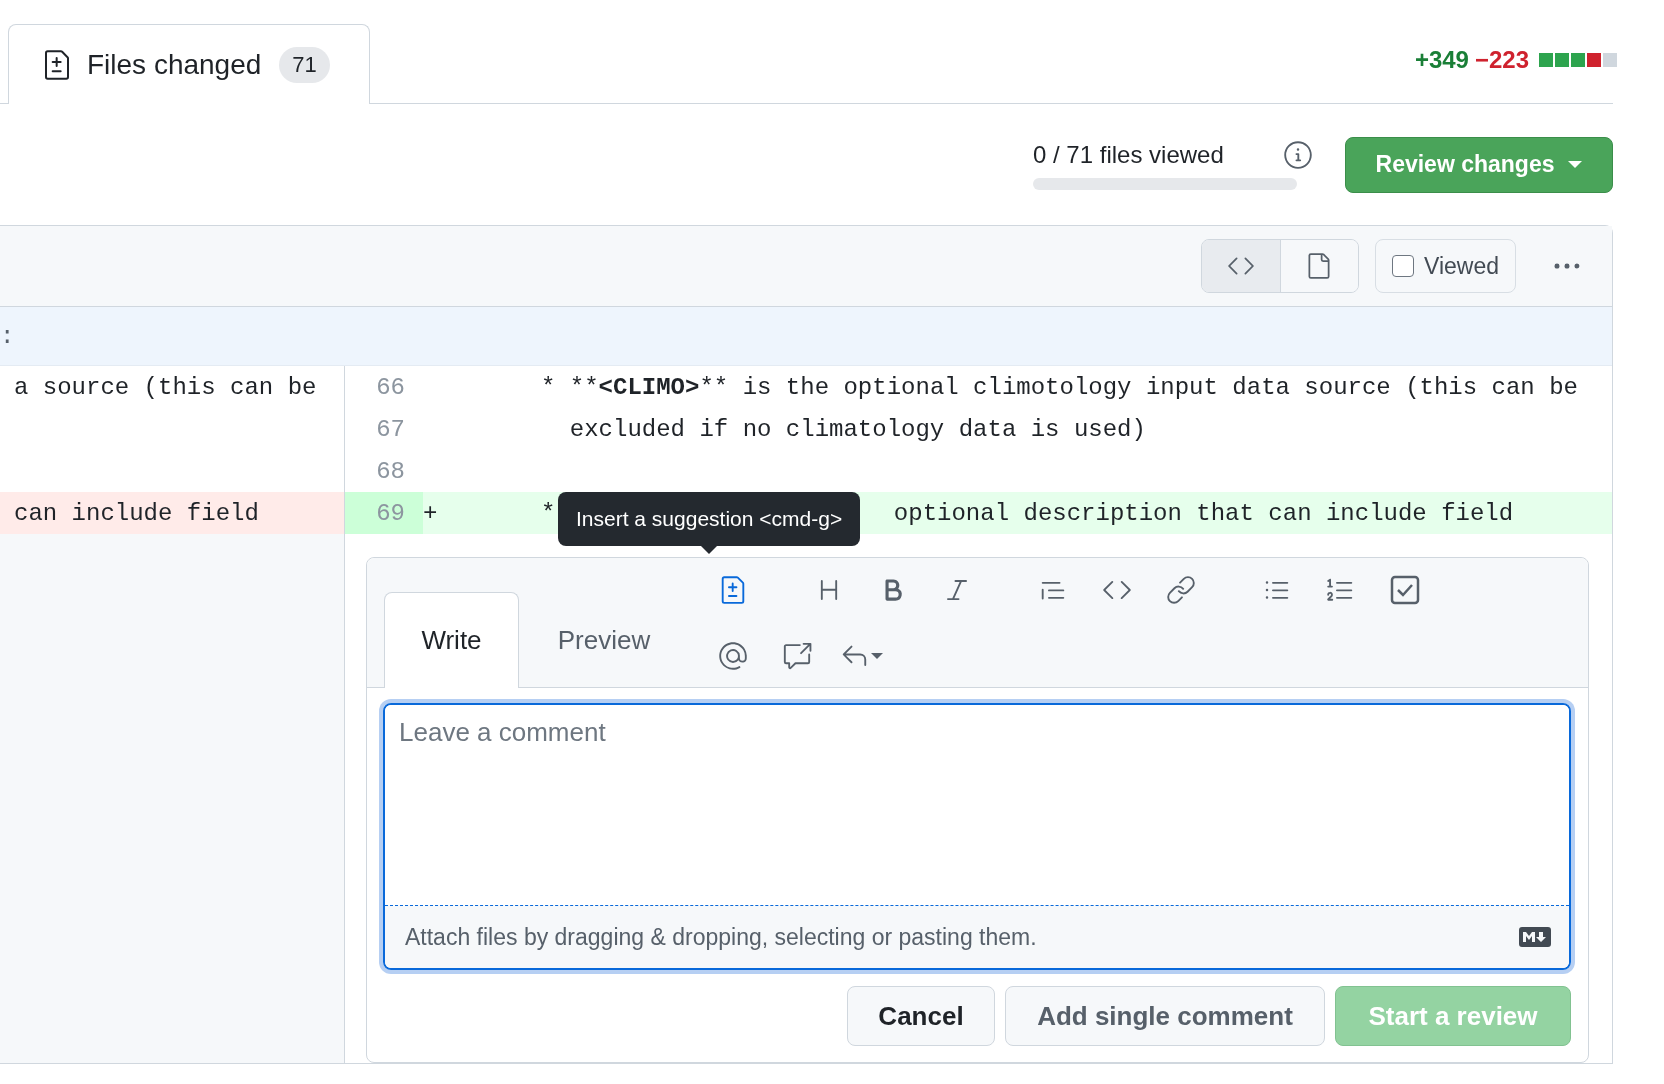 Image resolution: width=1664 pixels, height=1084 pixels. What do you see at coordinates (797, 656) in the screenshot?
I see `cross-reference-icon` at bounding box center [797, 656].